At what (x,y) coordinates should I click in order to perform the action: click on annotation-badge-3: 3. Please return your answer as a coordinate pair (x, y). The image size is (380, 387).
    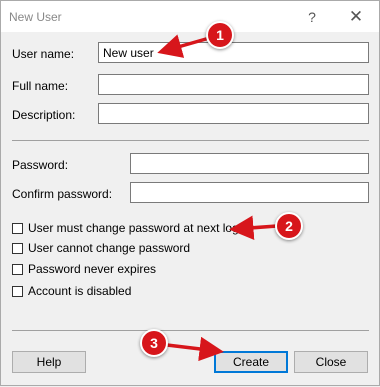
    Looking at the image, I should click on (154, 343).